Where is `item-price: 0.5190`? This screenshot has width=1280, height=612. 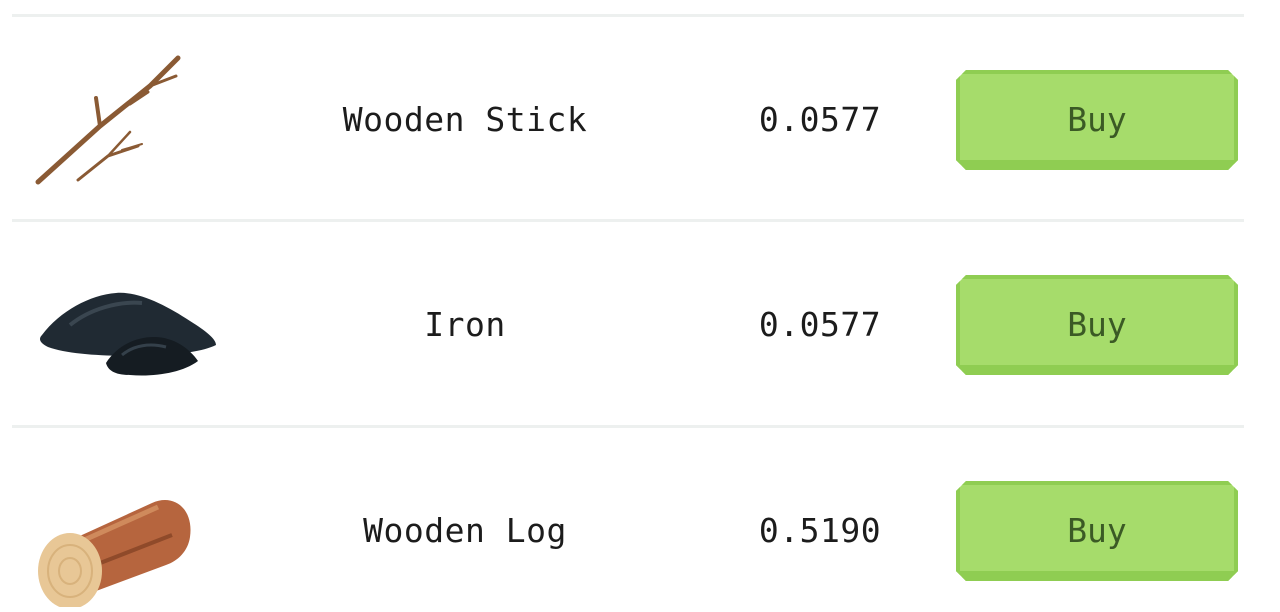
item-price: 0.5190 is located at coordinates (820, 530).